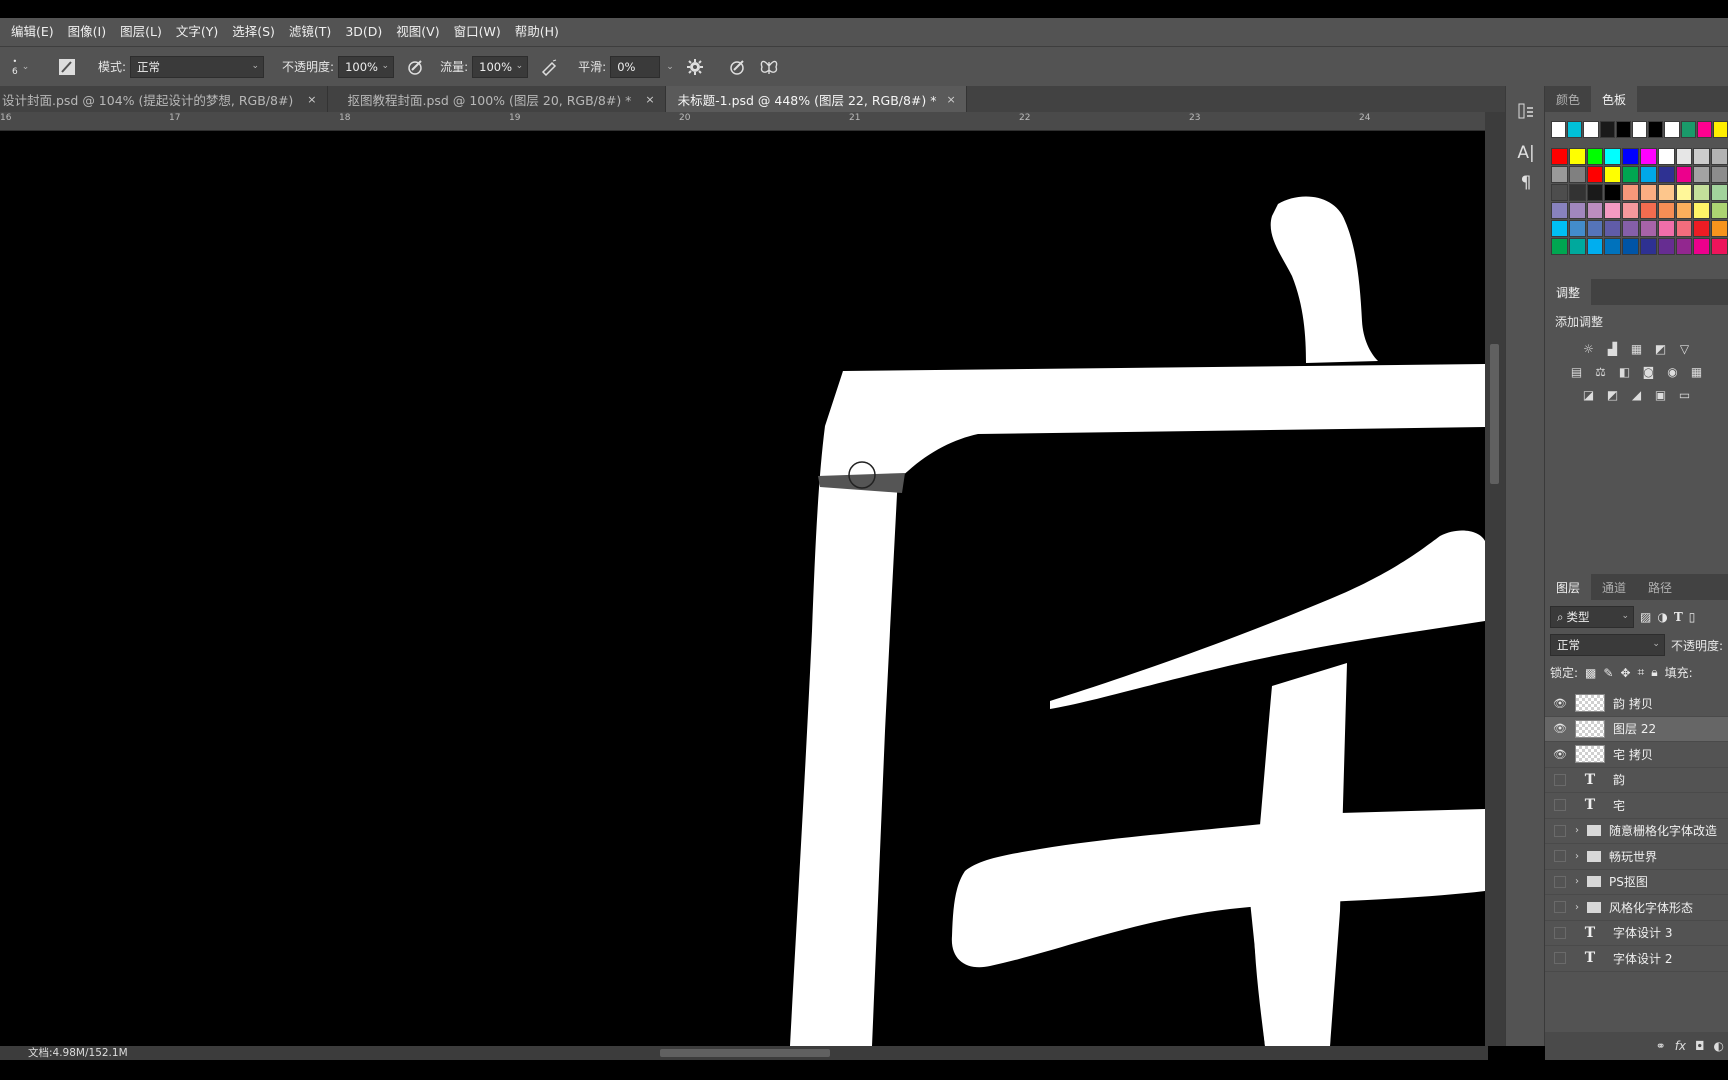  Describe the element at coordinates (695, 67) in the screenshot. I see `smoothing-options-button` at that location.